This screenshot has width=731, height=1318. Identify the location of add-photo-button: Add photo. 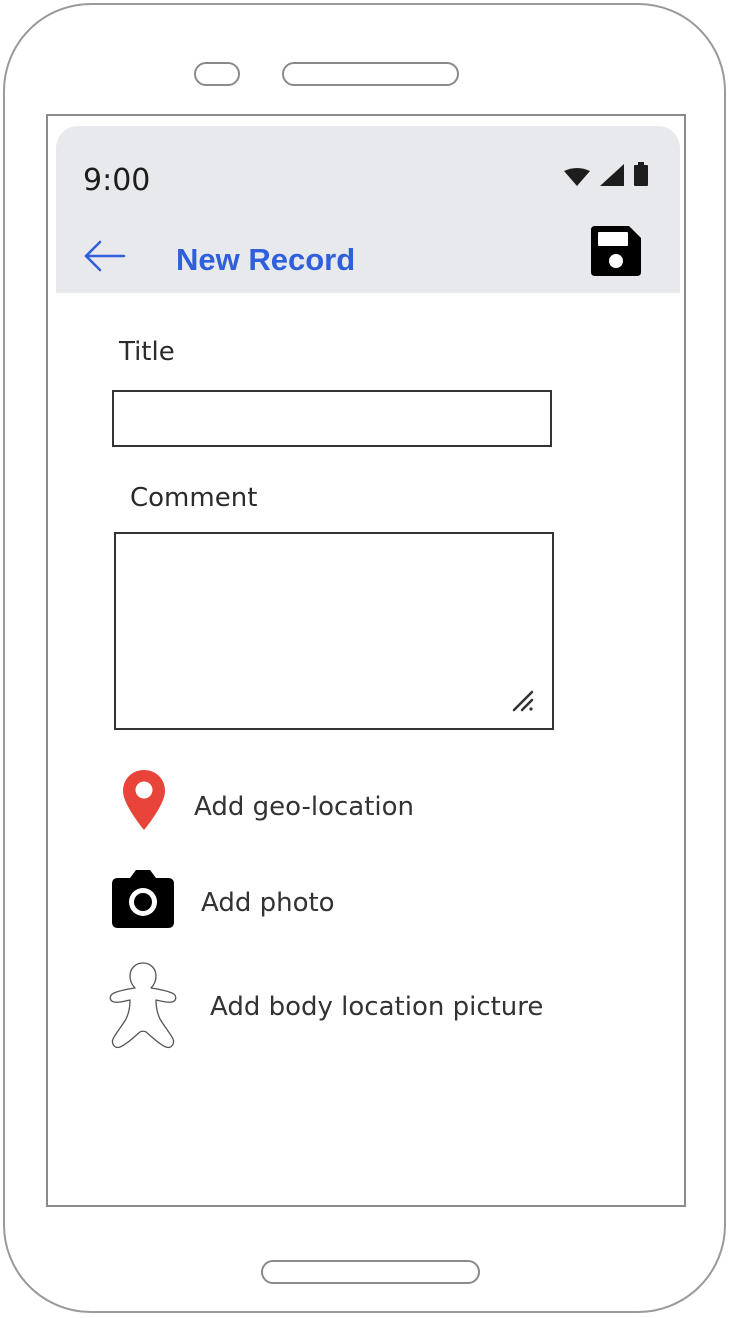
(286, 901).